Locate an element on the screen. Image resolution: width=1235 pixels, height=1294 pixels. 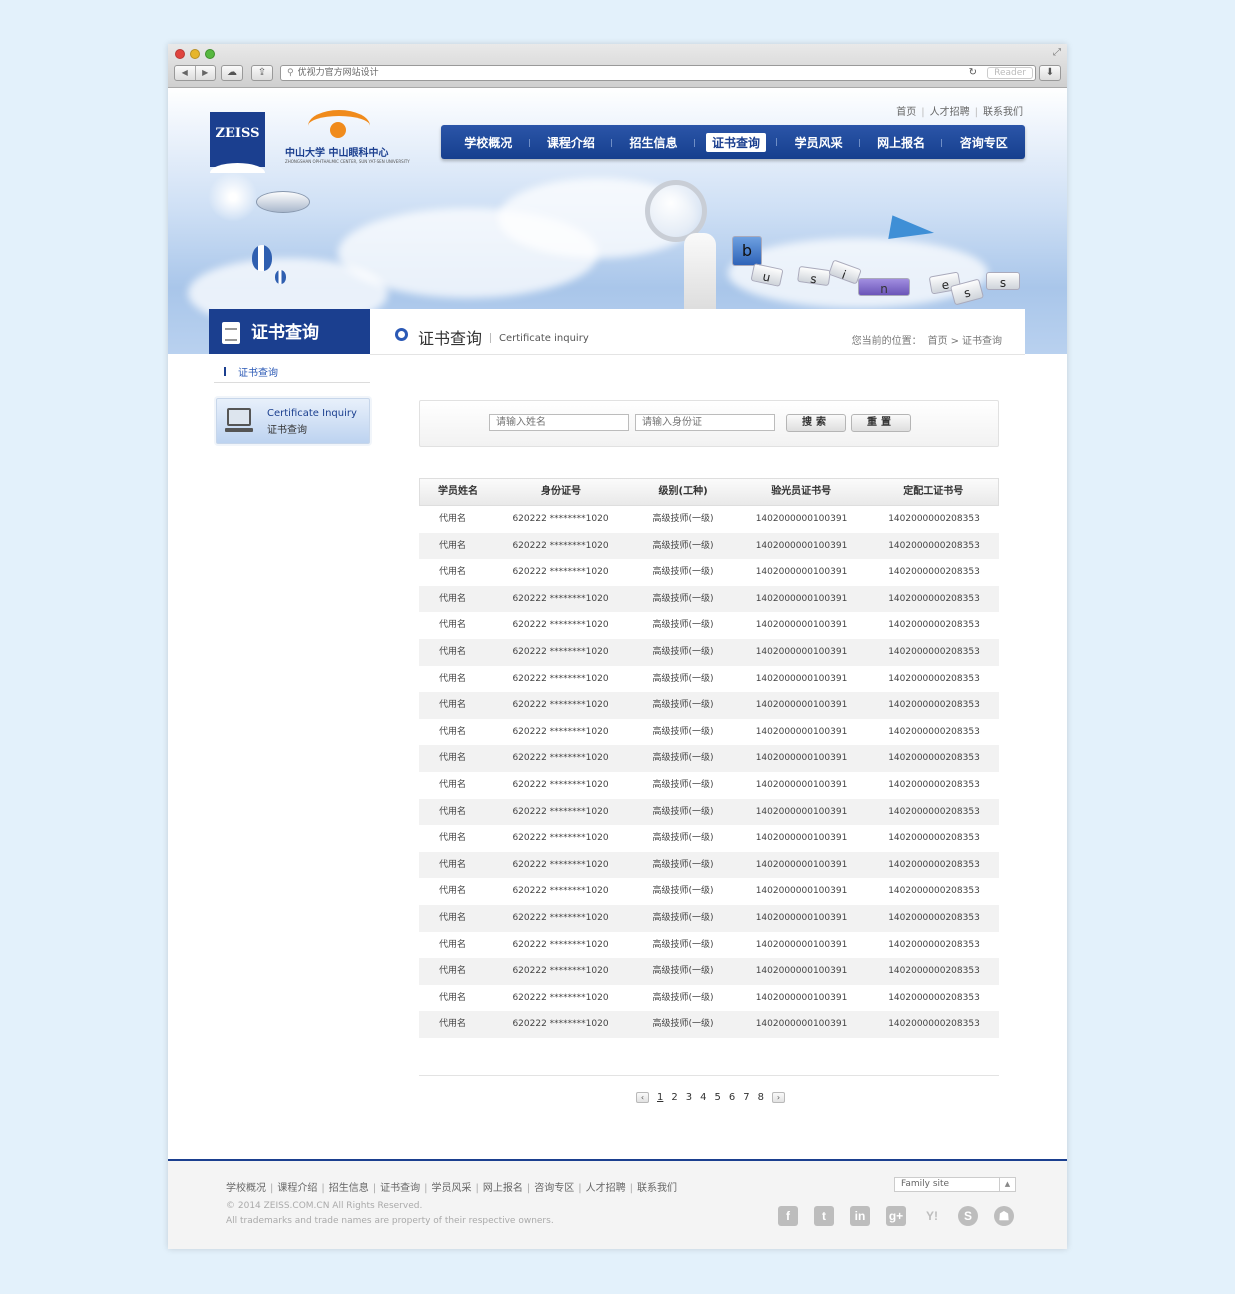
section-tab: 证书查询 is located at coordinates (289, 331).